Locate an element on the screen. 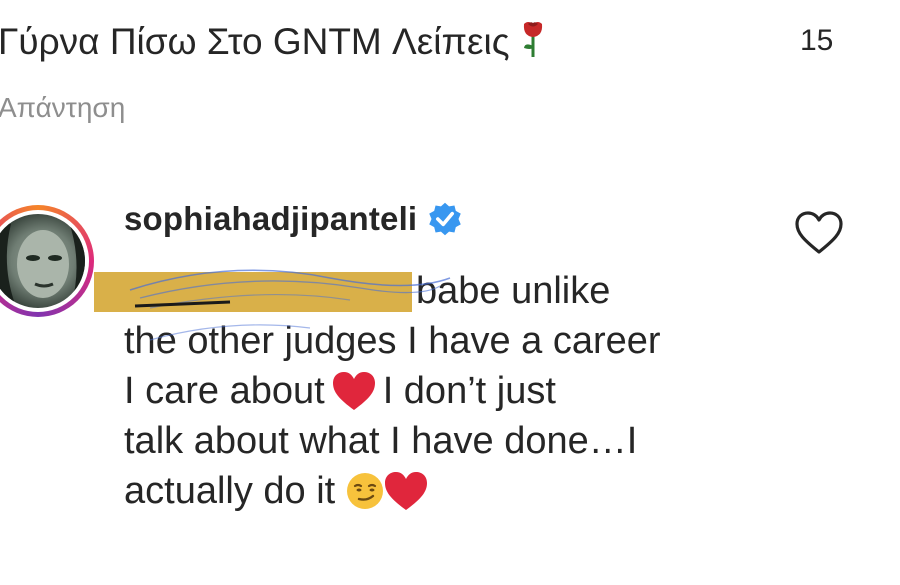 Image resolution: width=900 pixels, height=585 pixels. comment-line-text: I care about is located at coordinates (224, 391).